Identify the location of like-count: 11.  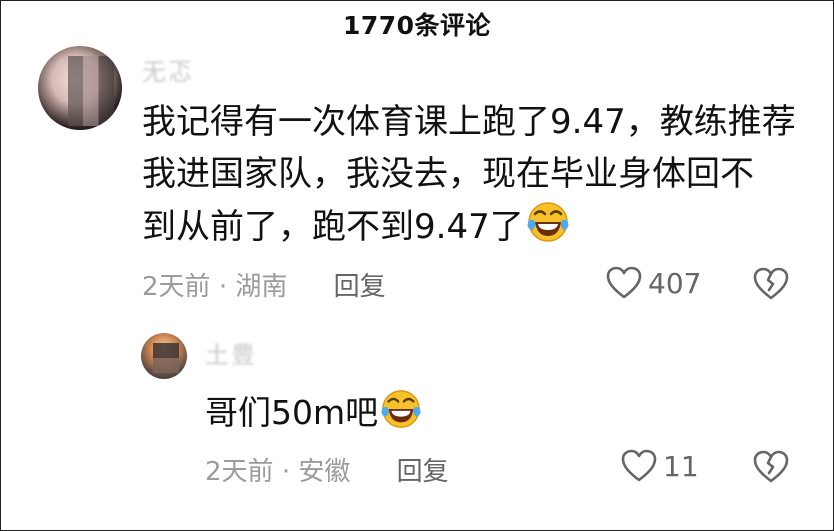
(681, 466).